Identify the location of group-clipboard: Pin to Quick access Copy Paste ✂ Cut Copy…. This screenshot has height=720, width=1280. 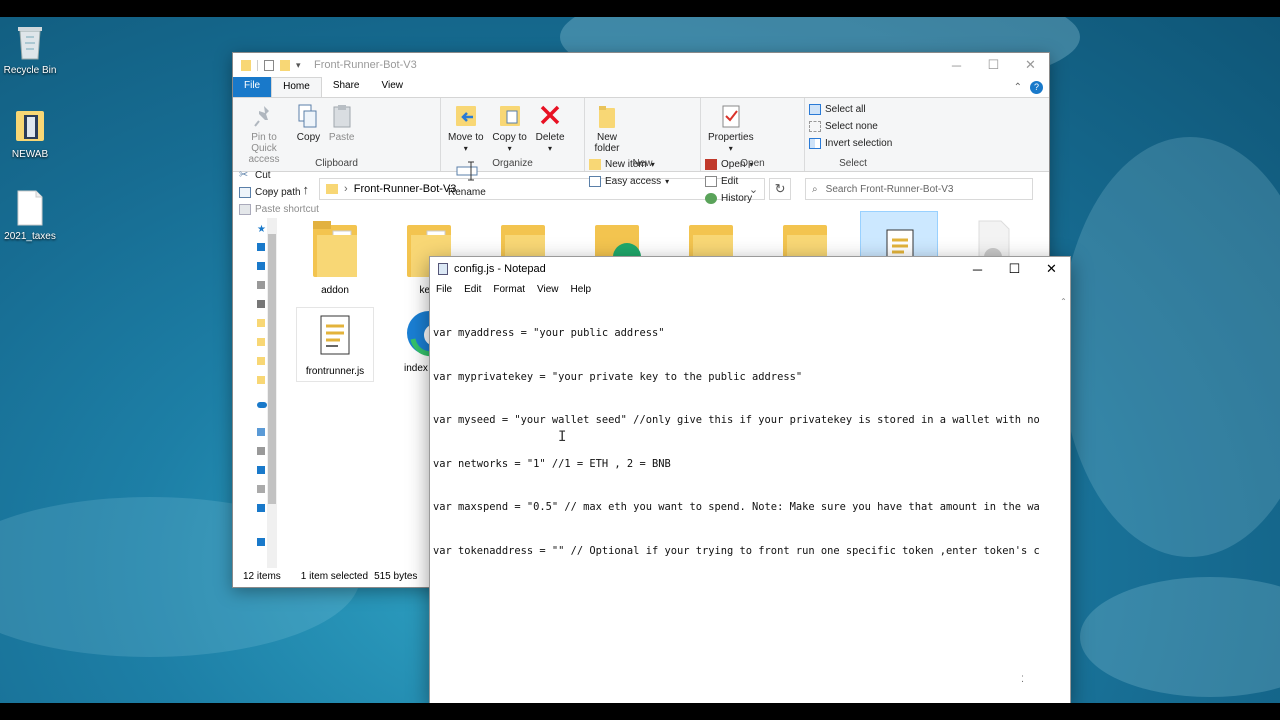
(337, 156).